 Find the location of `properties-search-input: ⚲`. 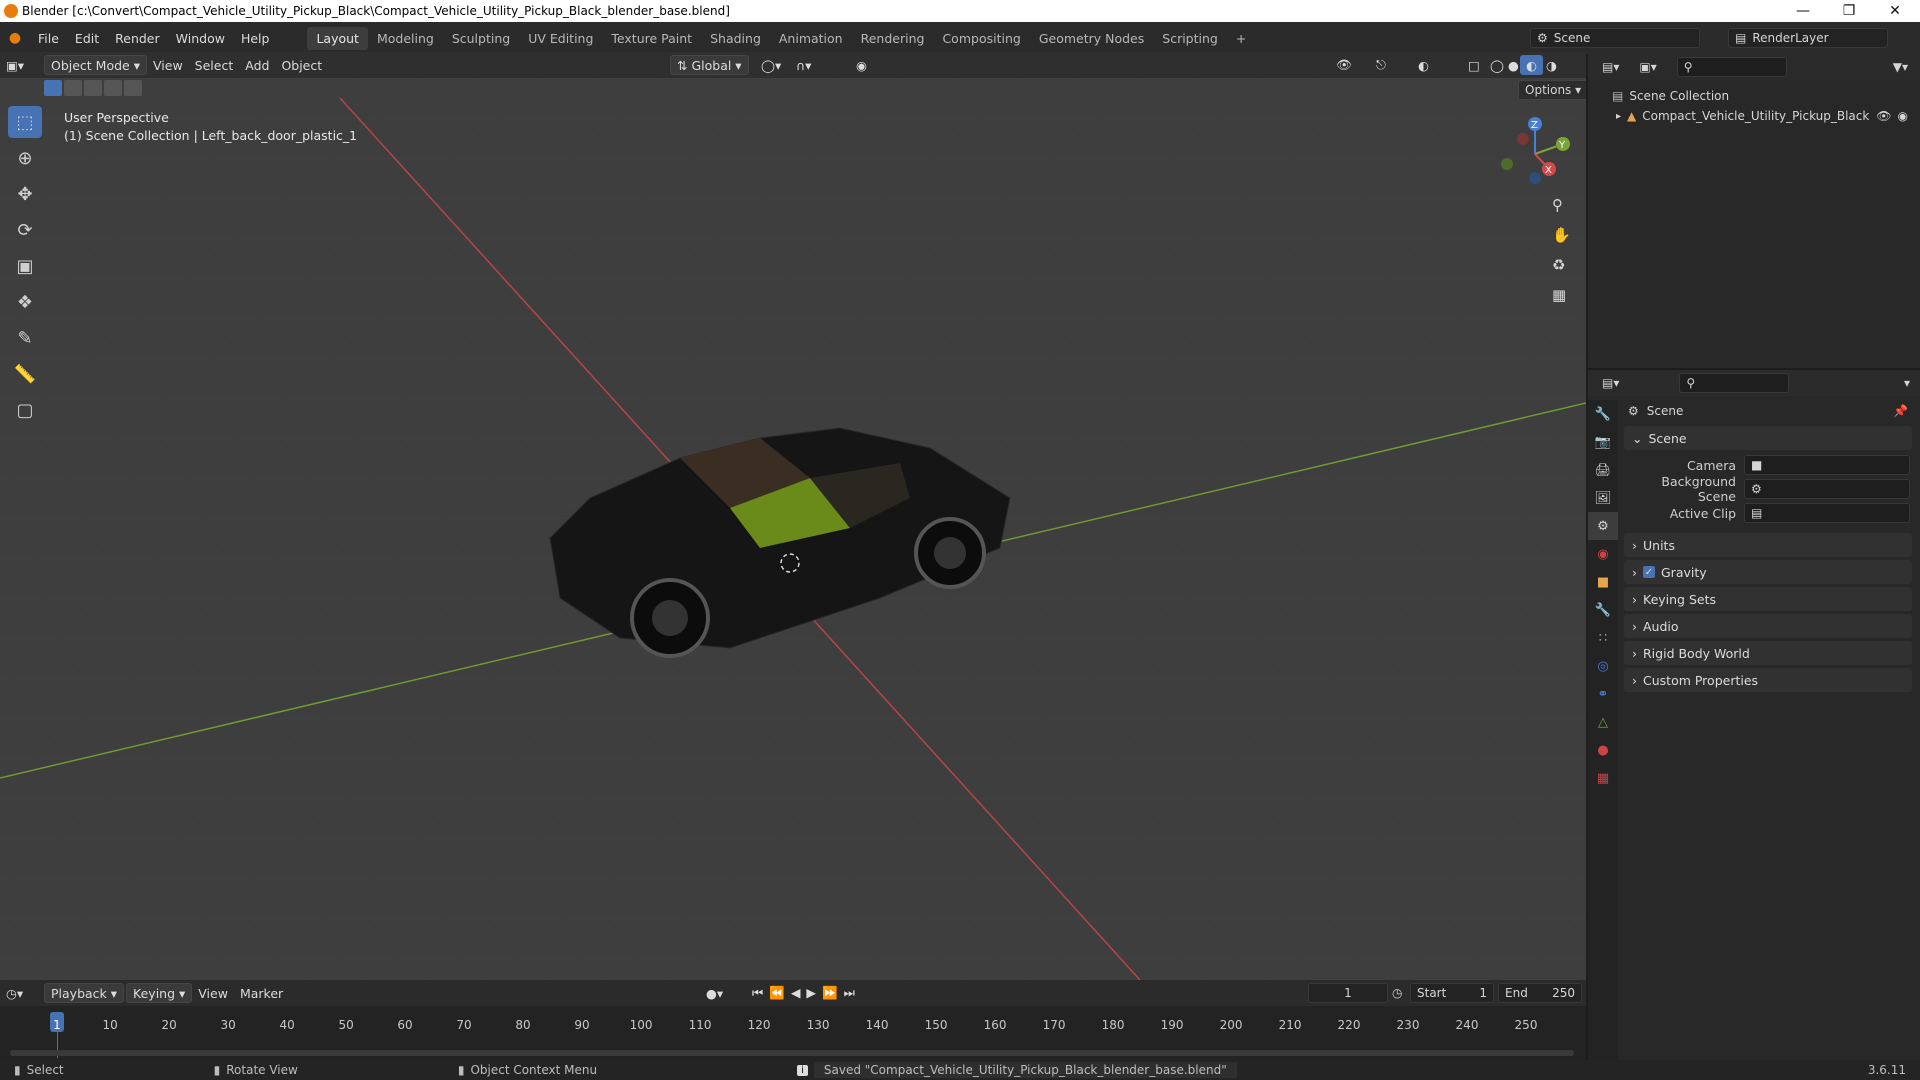

properties-search-input: ⚲ is located at coordinates (1734, 383).